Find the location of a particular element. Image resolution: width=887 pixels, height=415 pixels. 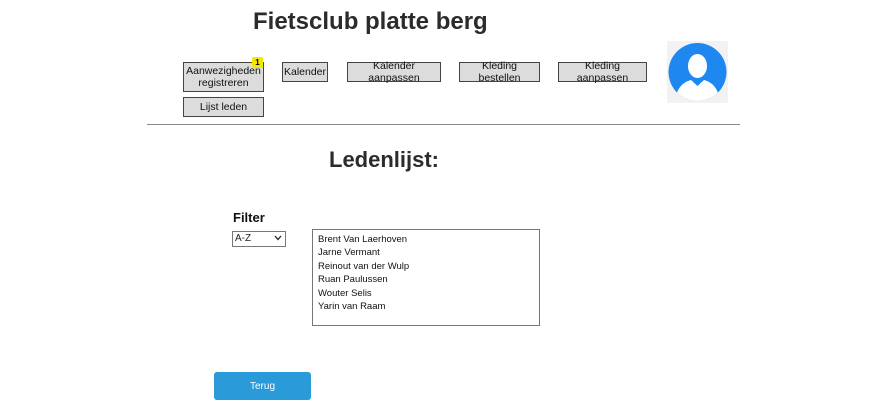

back-button: Terug is located at coordinates (262, 386).